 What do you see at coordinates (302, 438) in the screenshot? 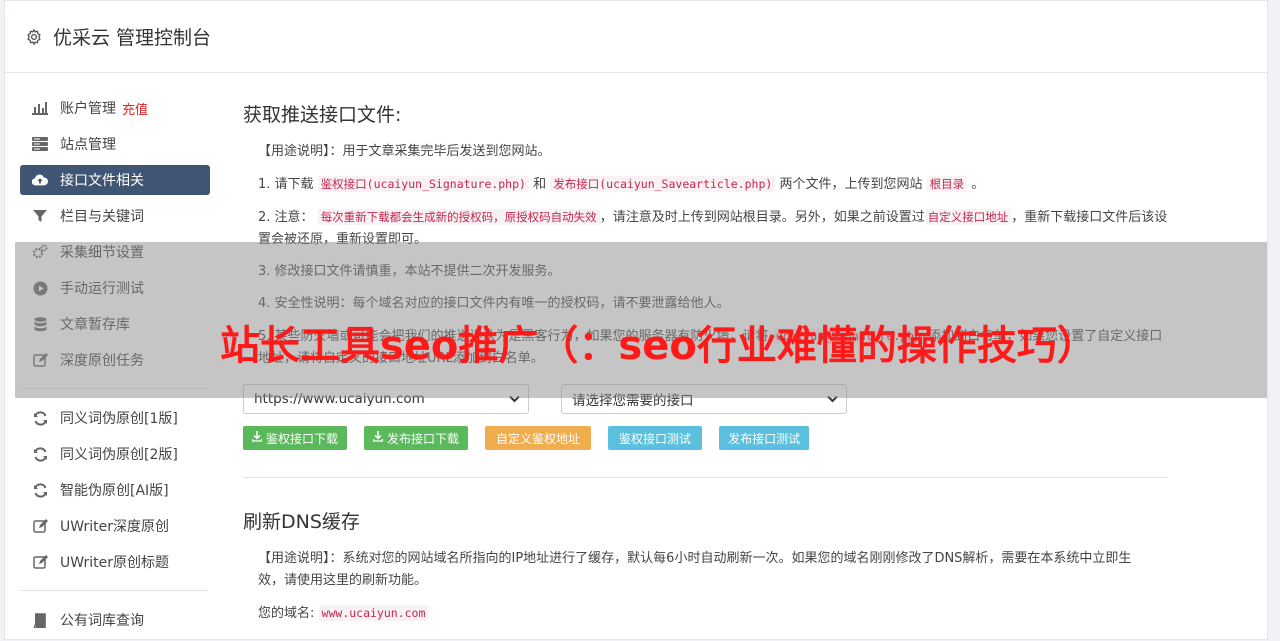
I see `sign-download-label: 鉴权接口下载` at bounding box center [302, 438].